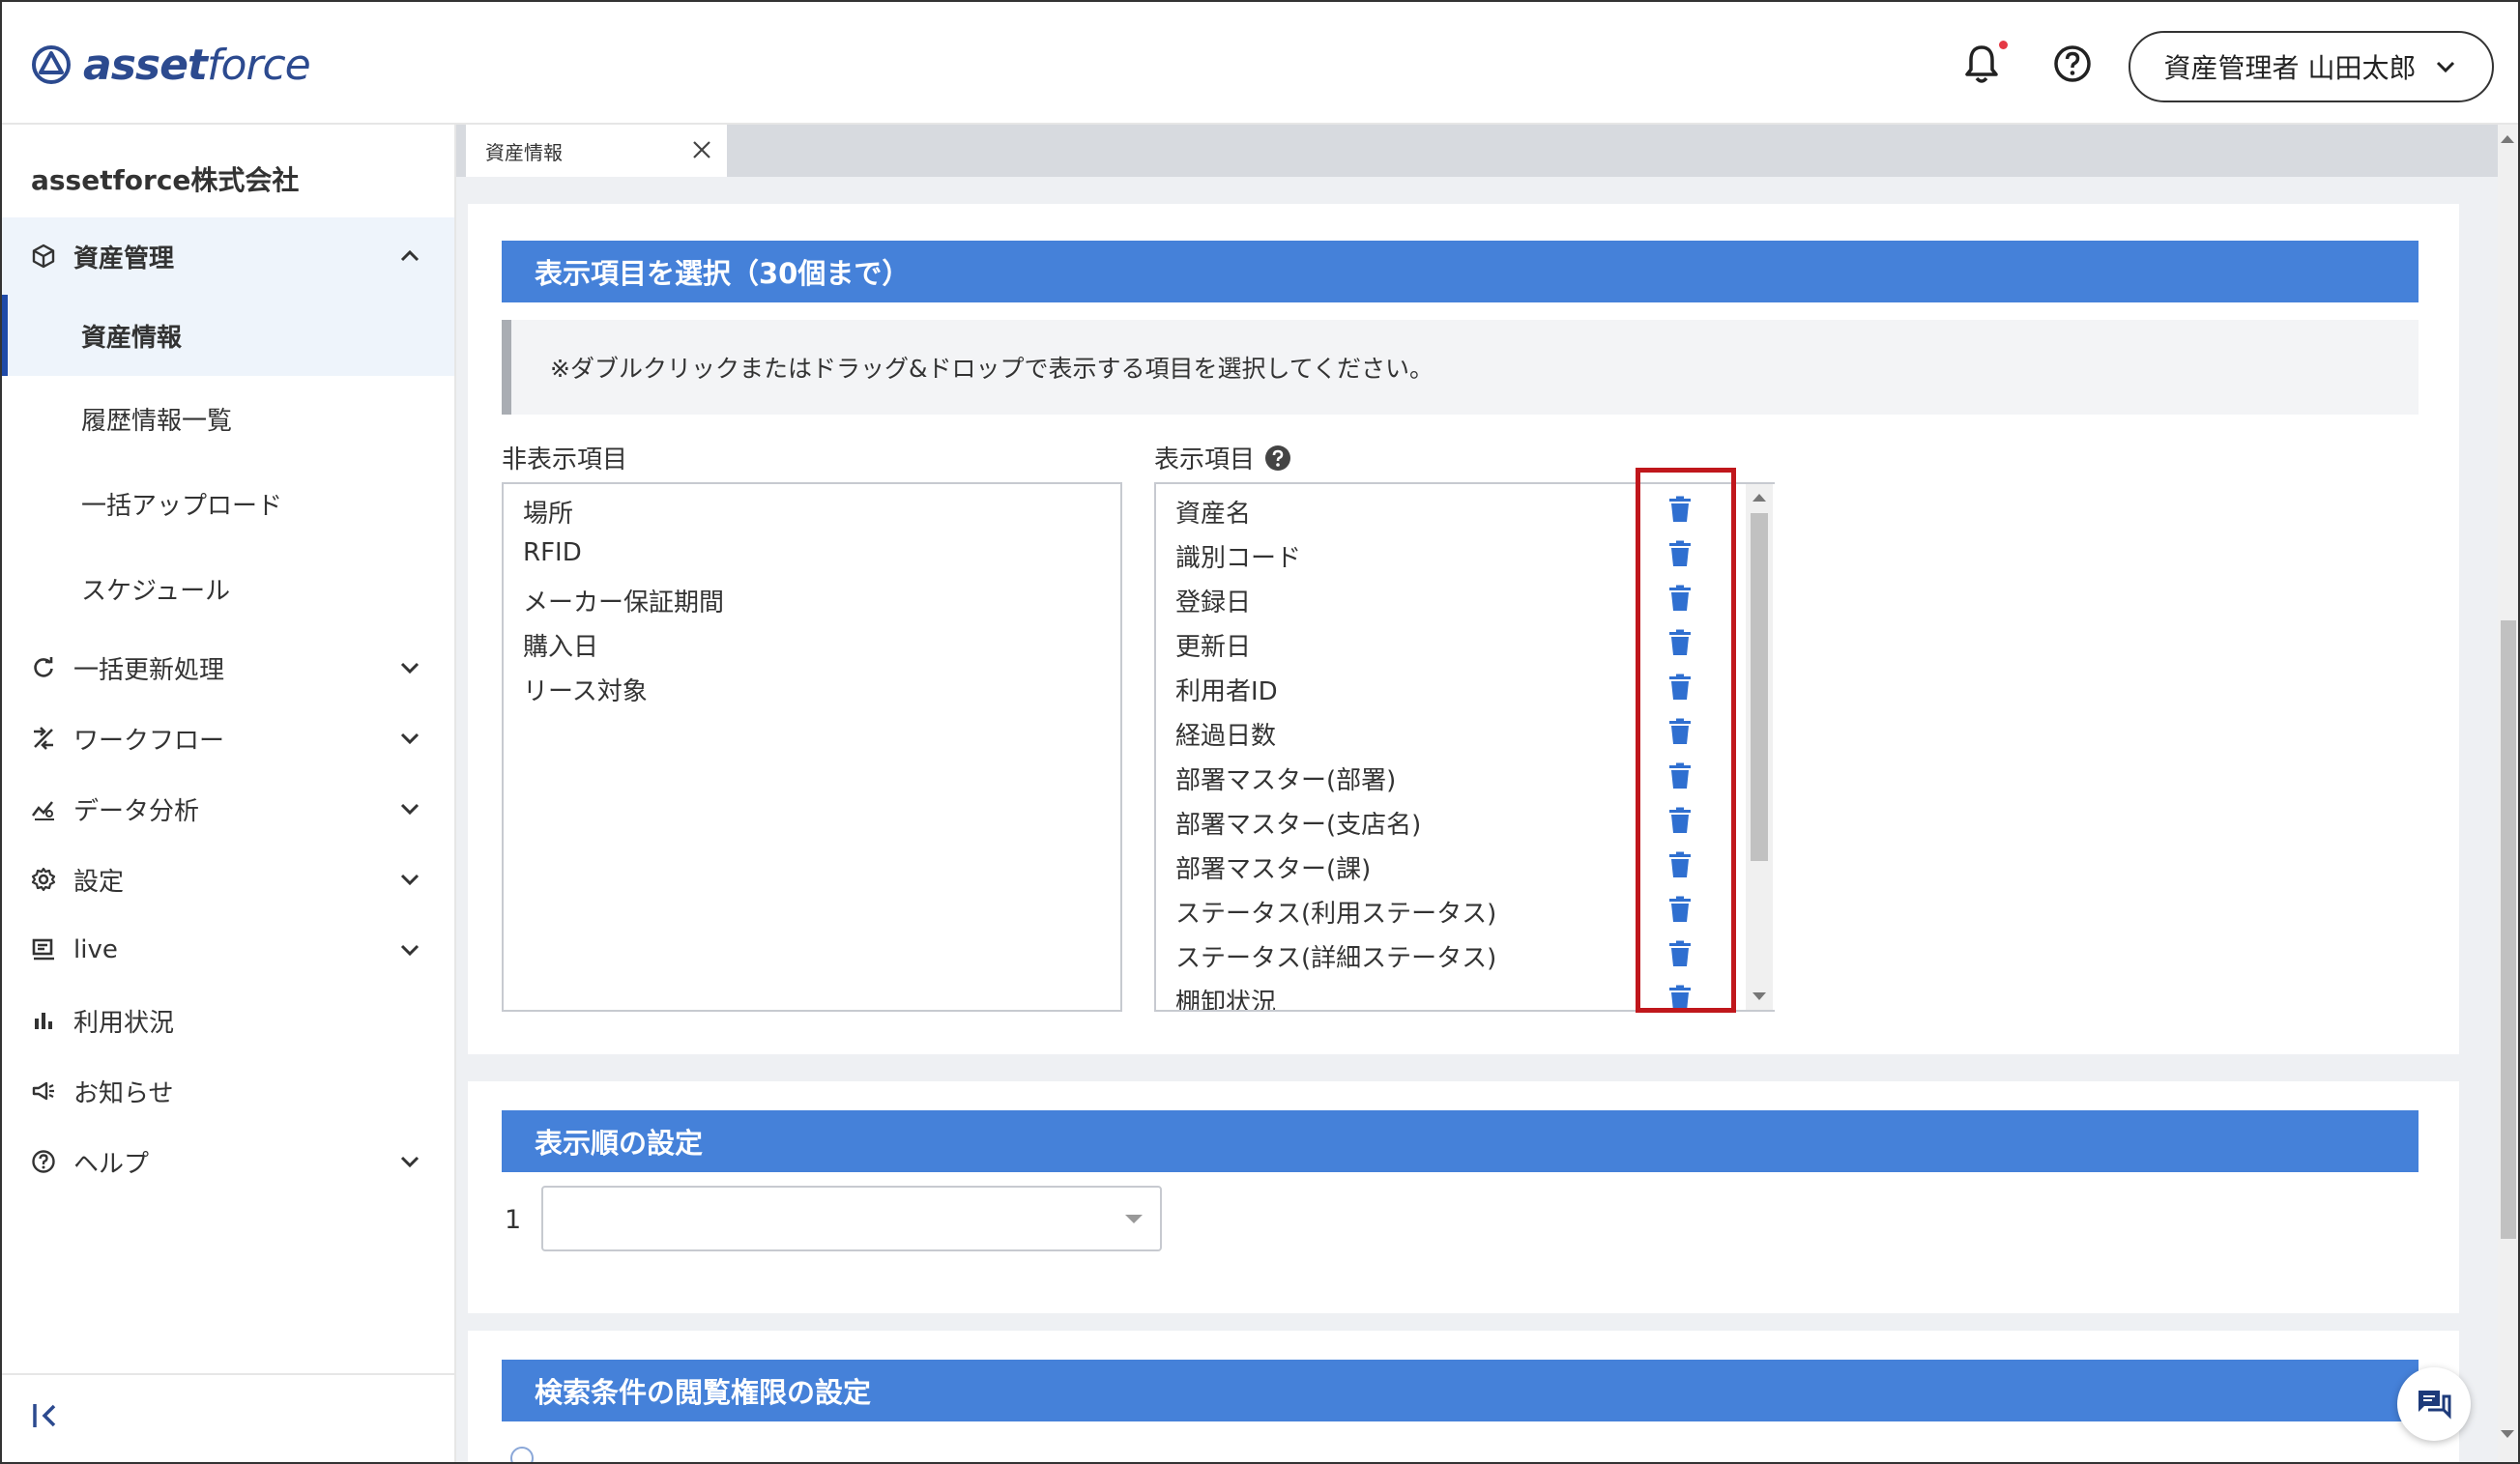 This screenshot has width=2520, height=1464. What do you see at coordinates (96, 949) in the screenshot?
I see `sidebar-section-label: live` at bounding box center [96, 949].